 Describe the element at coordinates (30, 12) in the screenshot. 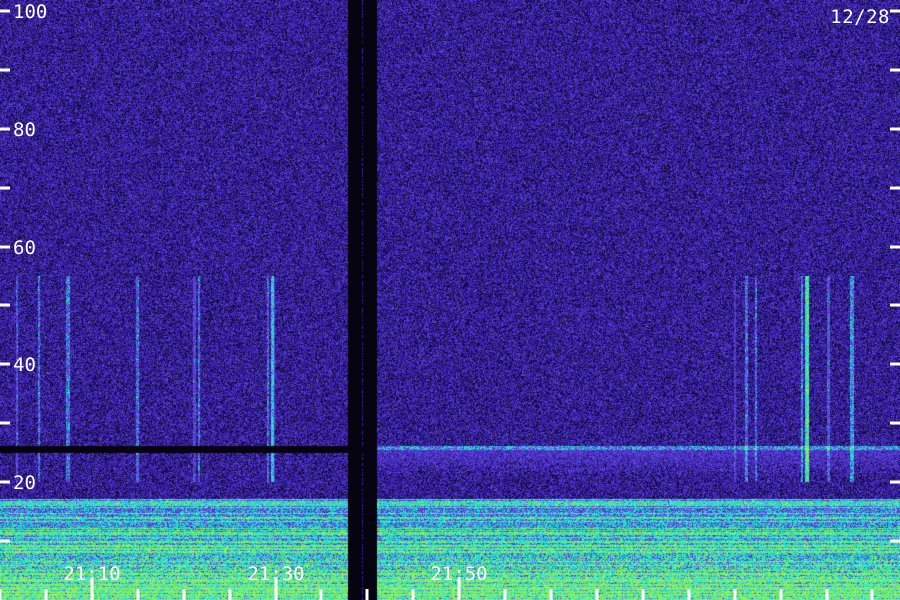

I see `y-tick-label: 100` at that location.